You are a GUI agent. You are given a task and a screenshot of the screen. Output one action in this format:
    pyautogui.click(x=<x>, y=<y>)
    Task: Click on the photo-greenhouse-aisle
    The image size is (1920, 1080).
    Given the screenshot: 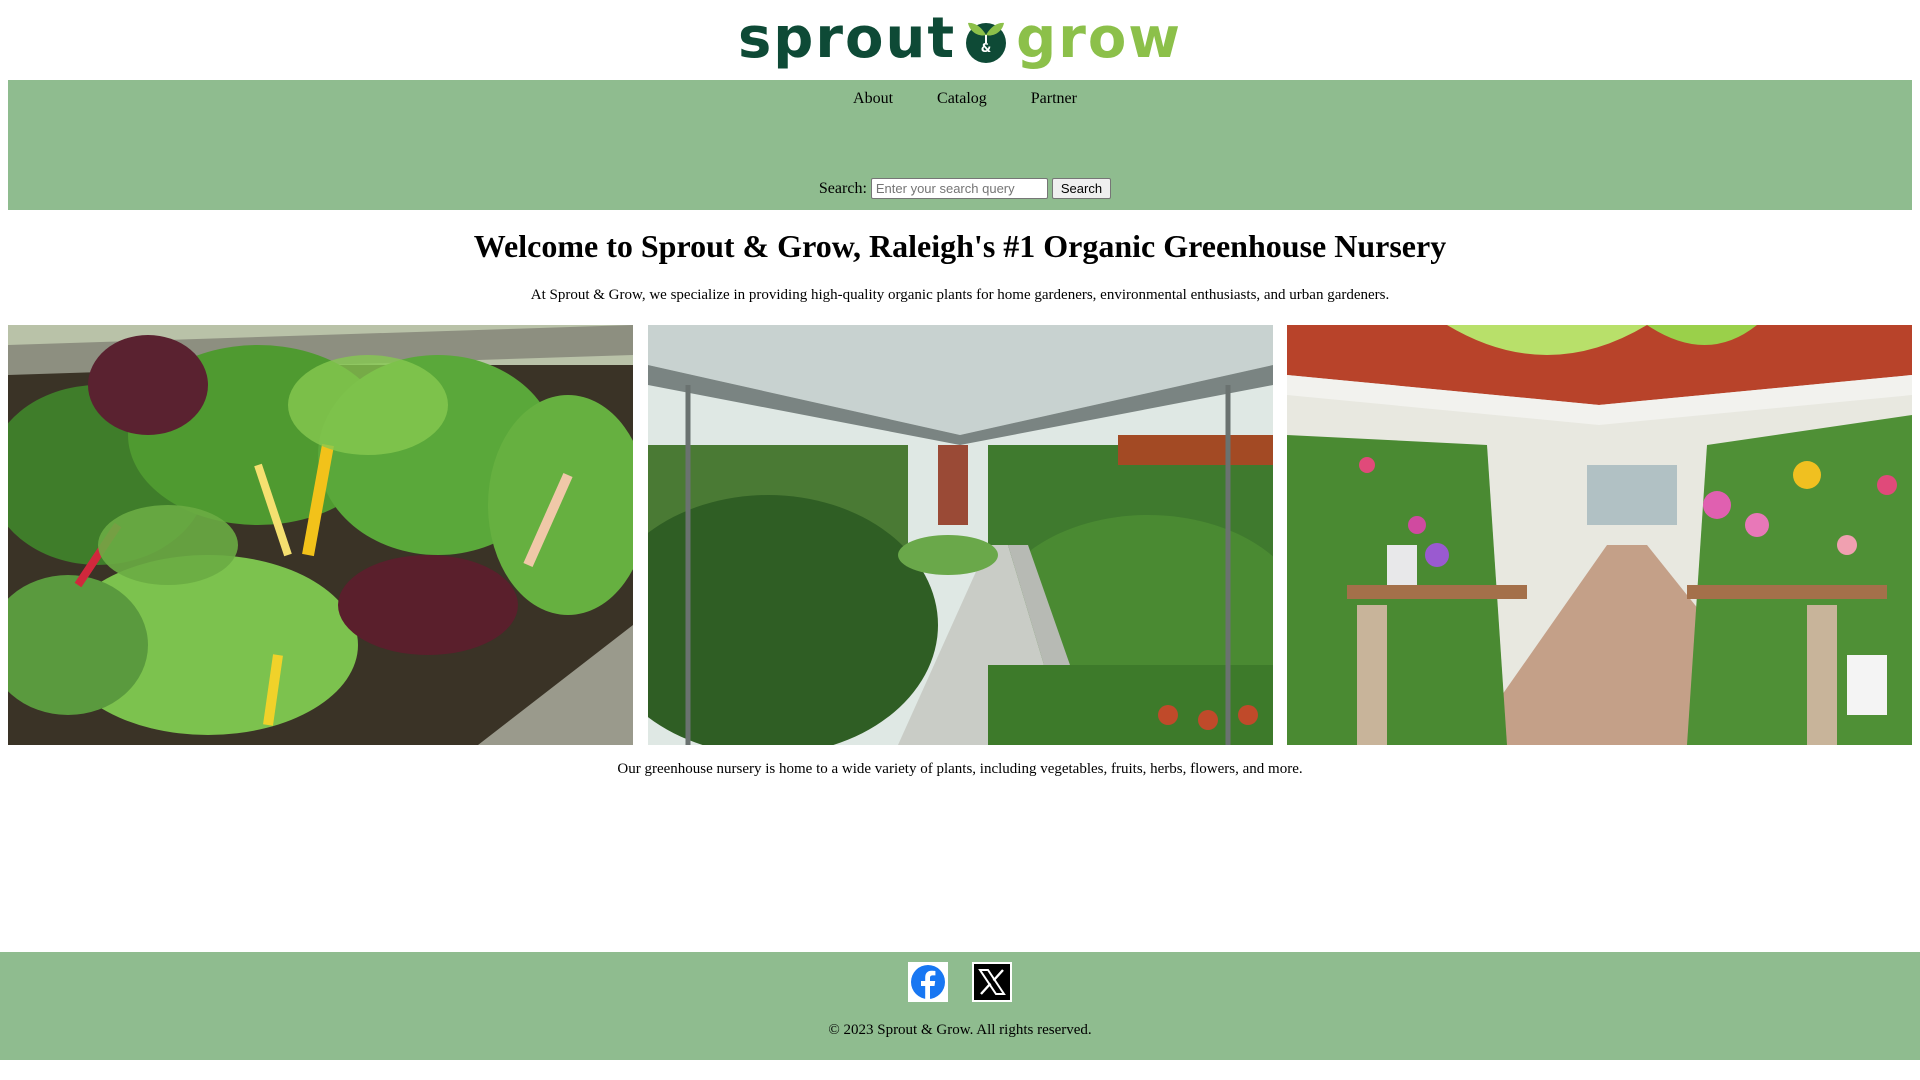 What is the action you would take?
    pyautogui.click(x=960, y=535)
    